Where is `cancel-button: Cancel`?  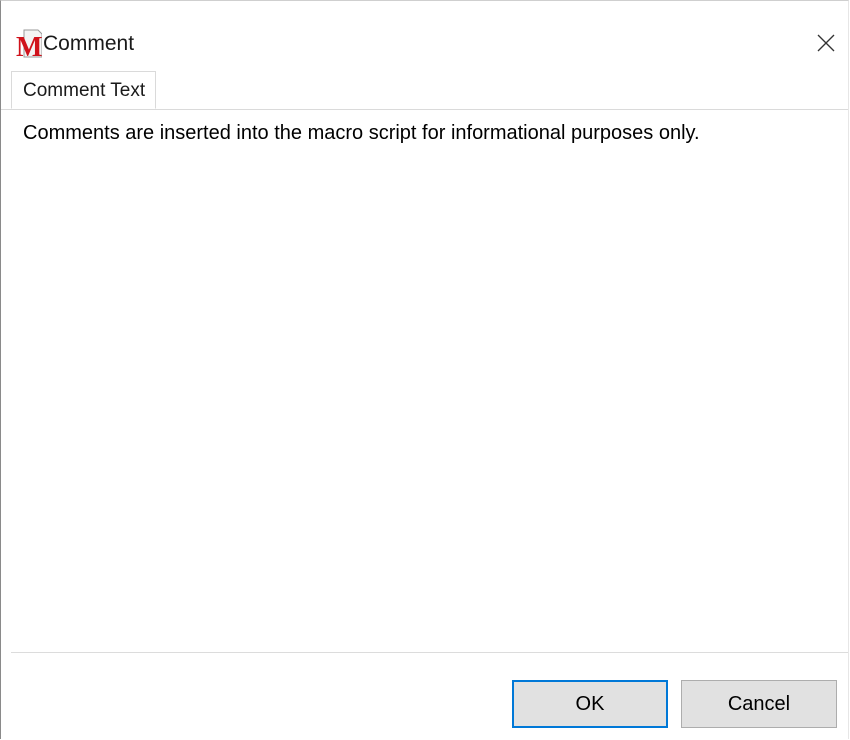
cancel-button: Cancel is located at coordinates (759, 704).